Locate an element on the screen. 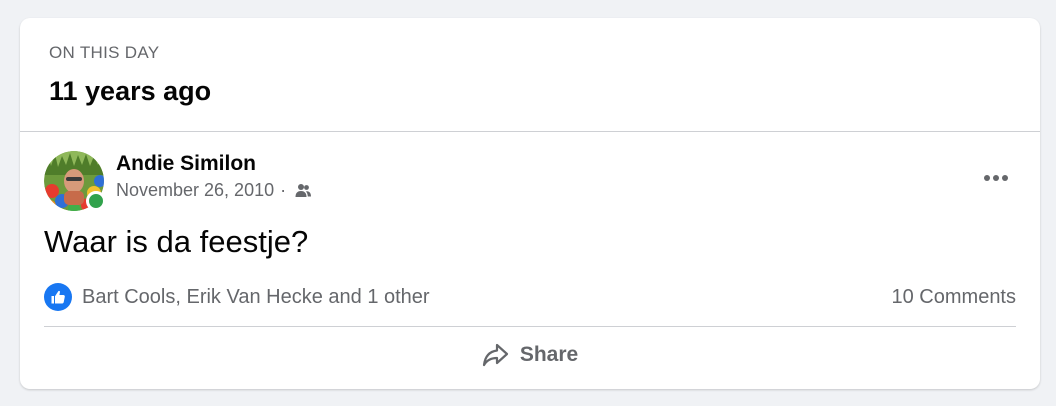 The width and height of the screenshot is (1056, 406). post-date: November 26, 2010 is located at coordinates (195, 190).